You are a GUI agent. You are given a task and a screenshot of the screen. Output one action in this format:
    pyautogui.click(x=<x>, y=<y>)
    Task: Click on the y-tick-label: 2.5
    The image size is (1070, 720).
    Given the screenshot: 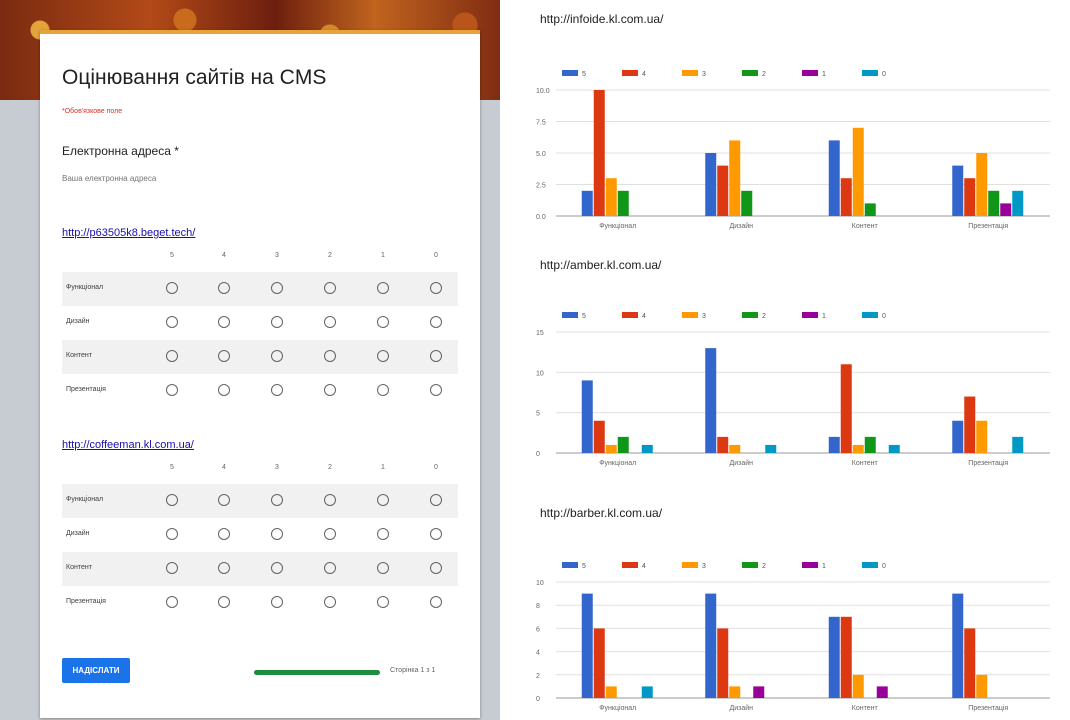 What is the action you would take?
    pyautogui.click(x=541, y=186)
    